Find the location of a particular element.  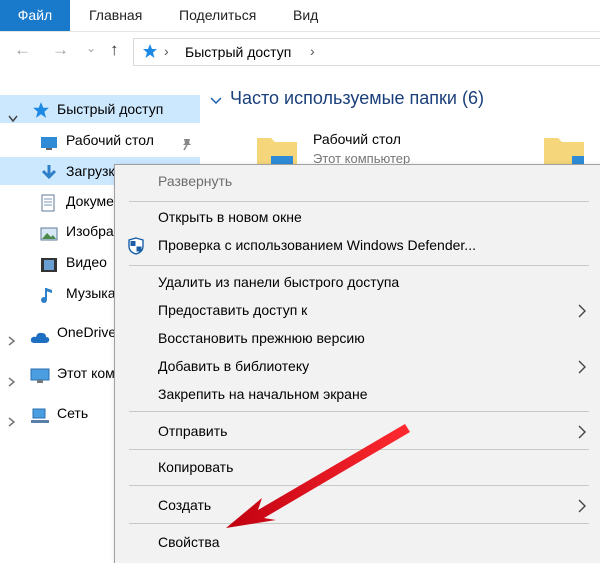

menu-item-pin-start: Закрепить на начальном экране is located at coordinates (357, 395).